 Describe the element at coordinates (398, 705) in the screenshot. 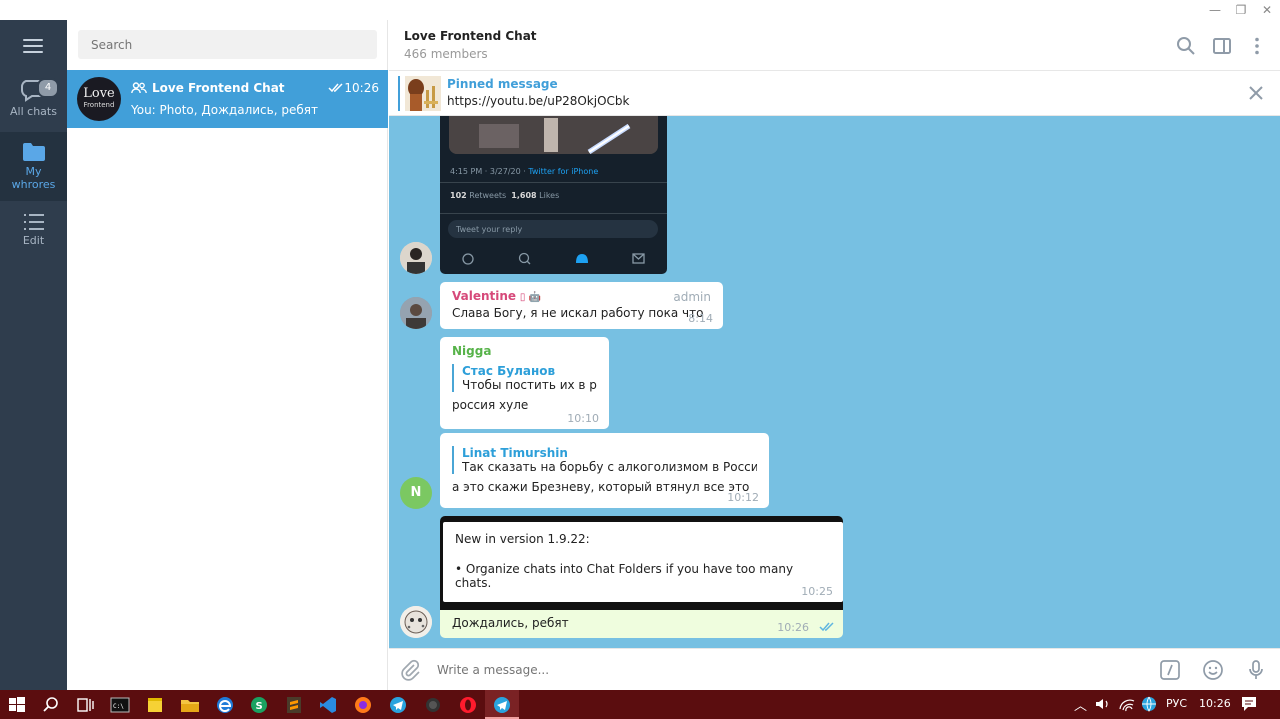

I see `telegram-icon` at that location.